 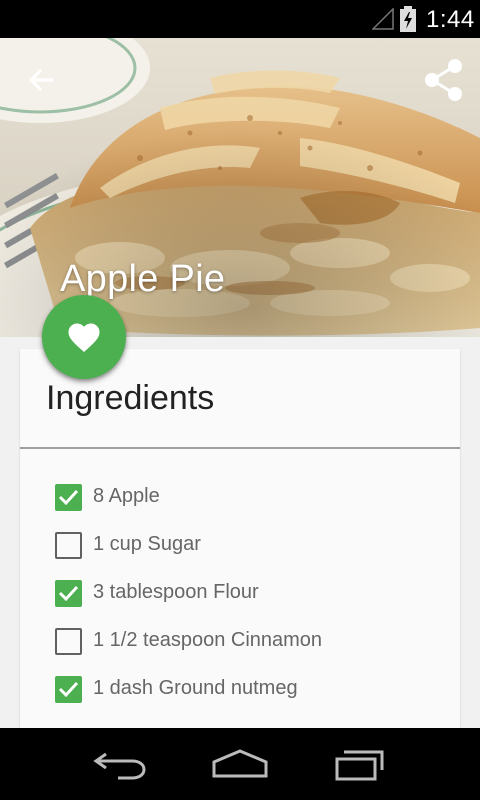 I want to click on nav-back-icon, so click(x=120, y=764).